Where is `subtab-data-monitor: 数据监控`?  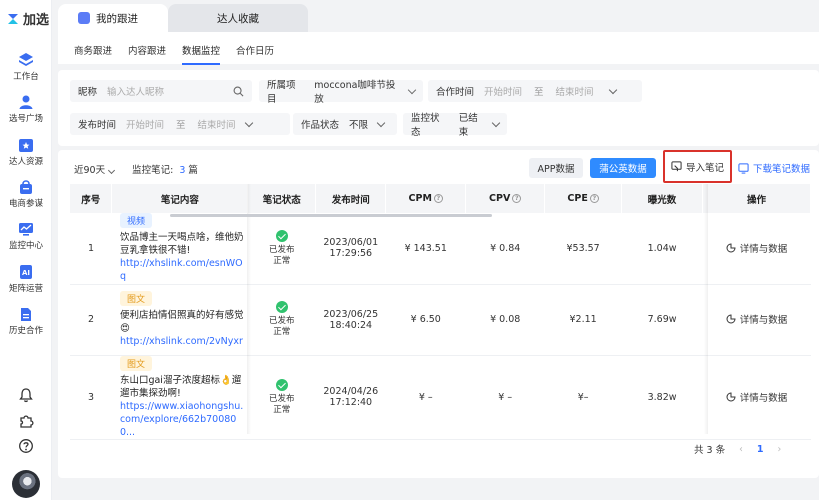 subtab-data-monitor: 数据监控 is located at coordinates (201, 54).